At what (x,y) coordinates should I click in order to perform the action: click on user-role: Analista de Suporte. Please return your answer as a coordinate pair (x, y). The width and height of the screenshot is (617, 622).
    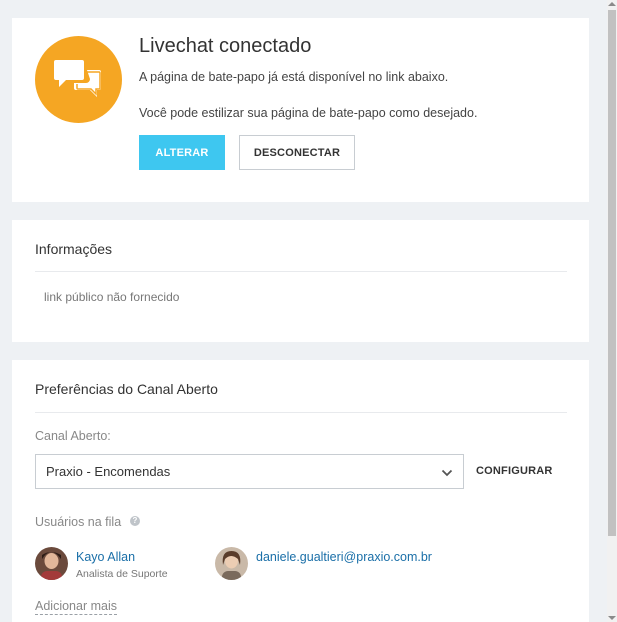
    Looking at the image, I should click on (122, 574).